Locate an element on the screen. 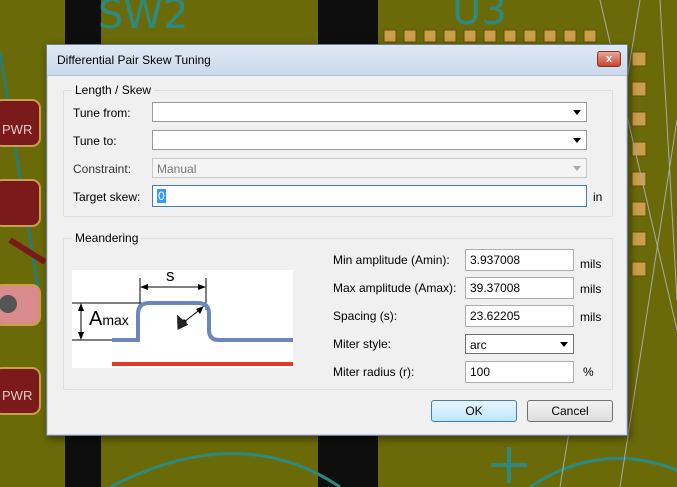 The width and height of the screenshot is (677, 487). miter-style-select: arc is located at coordinates (519, 344).